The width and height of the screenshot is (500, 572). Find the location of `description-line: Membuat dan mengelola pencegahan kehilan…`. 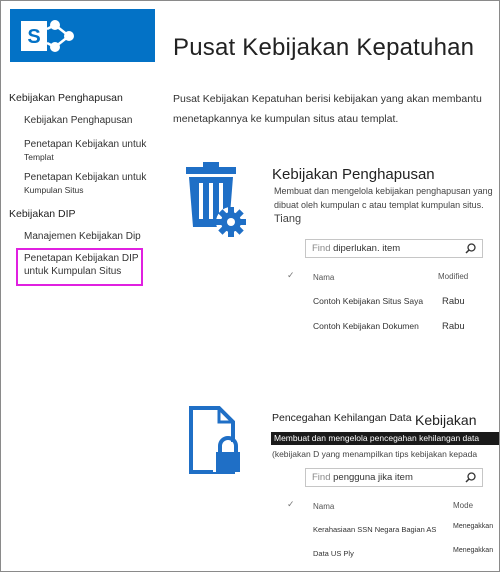

description-line: Membuat dan mengelola pencegahan kehilan… is located at coordinates (377, 438).